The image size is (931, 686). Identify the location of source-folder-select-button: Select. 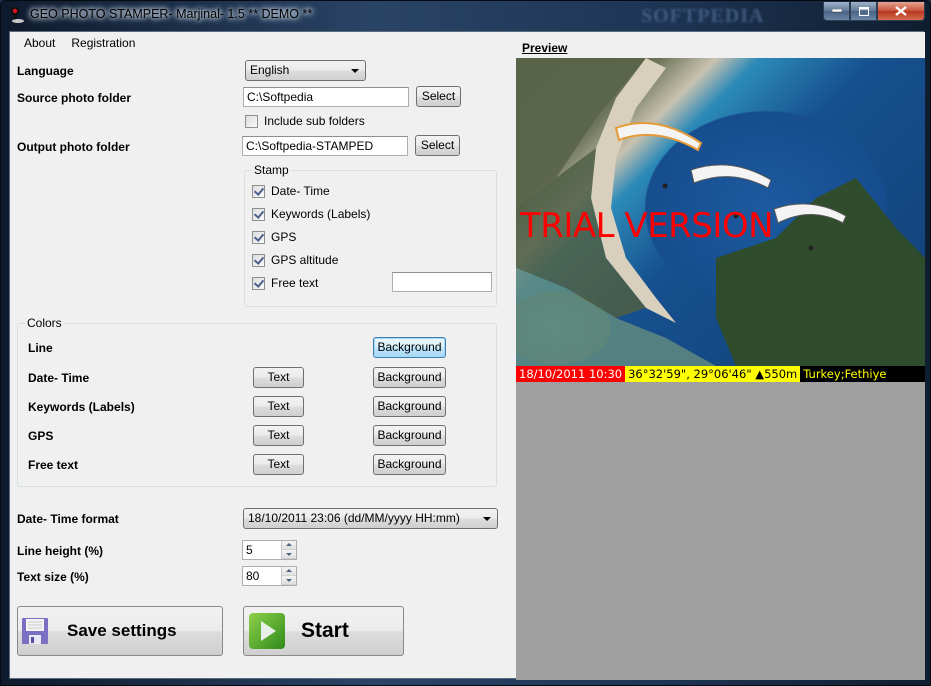
(438, 96).